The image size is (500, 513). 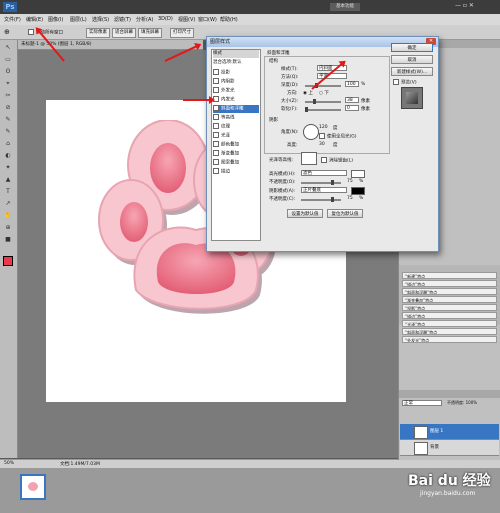 What do you see at coordinates (323, 127) in the screenshot?
I see `angle-value: 120` at bounding box center [323, 127].